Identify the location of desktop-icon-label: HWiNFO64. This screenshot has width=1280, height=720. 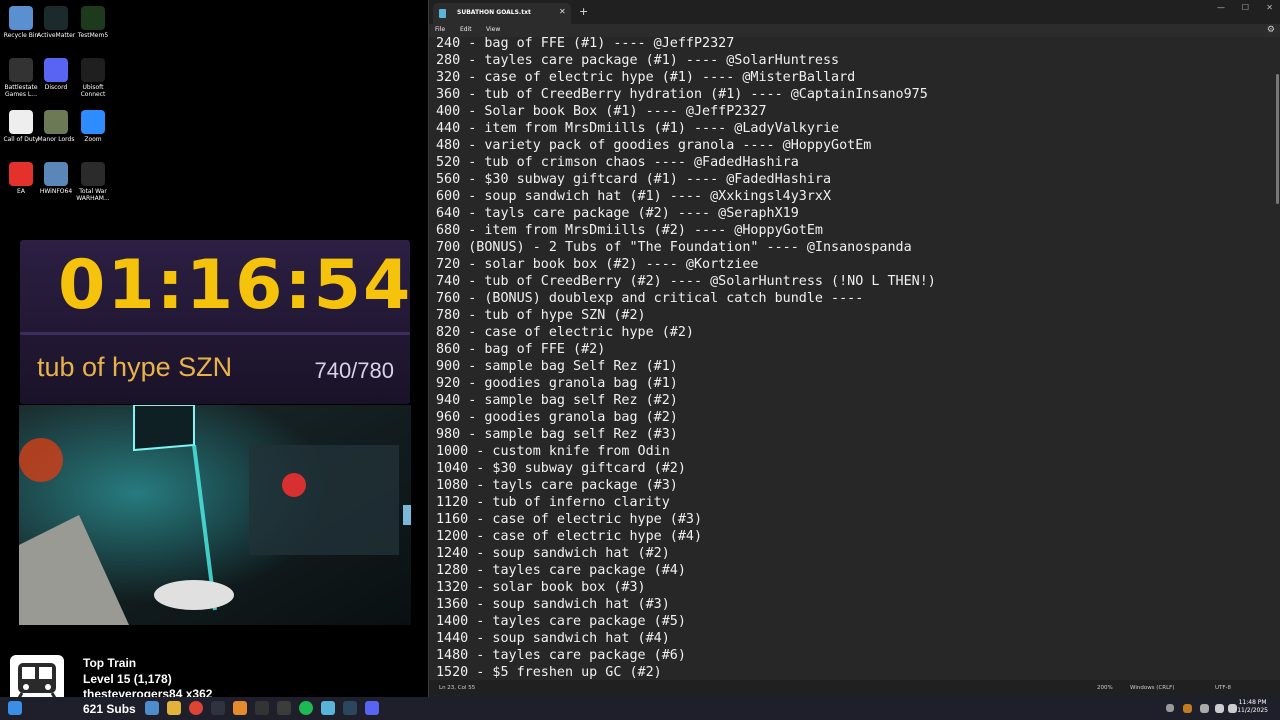
(56, 191).